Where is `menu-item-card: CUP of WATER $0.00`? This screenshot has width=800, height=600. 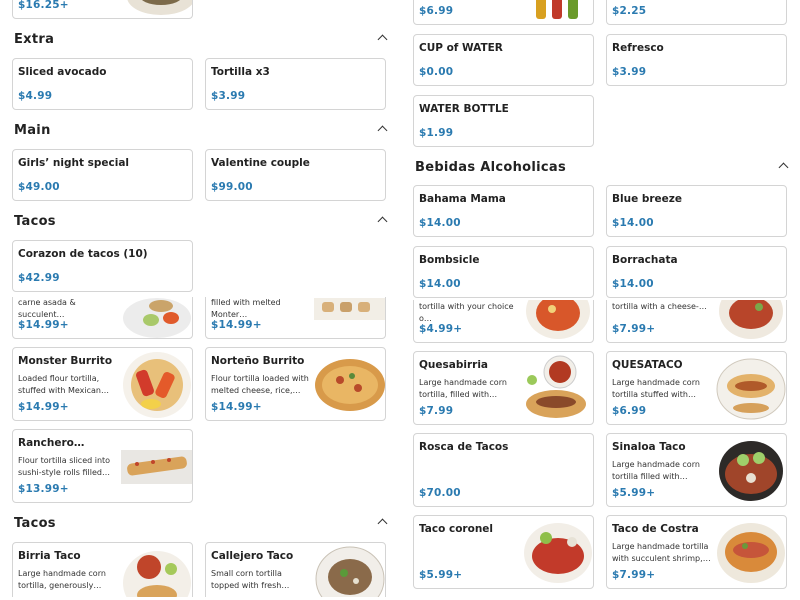 menu-item-card: CUP of WATER $0.00 is located at coordinates (503, 60).